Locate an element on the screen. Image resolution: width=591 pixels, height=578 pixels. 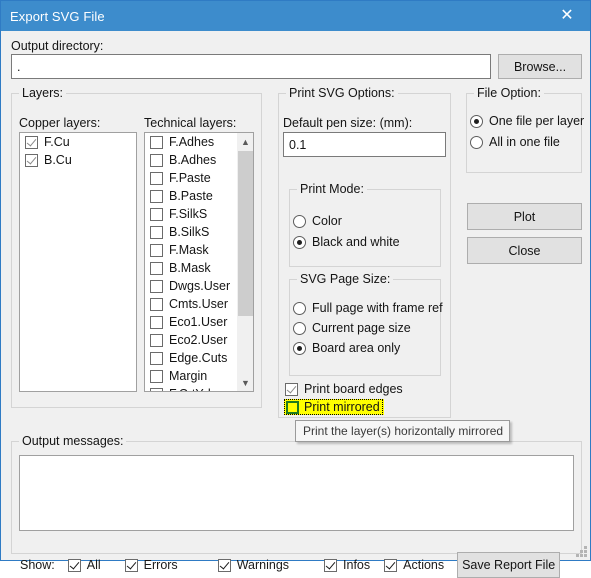
technical-layer-item: F.Mask is located at coordinates (190, 250).